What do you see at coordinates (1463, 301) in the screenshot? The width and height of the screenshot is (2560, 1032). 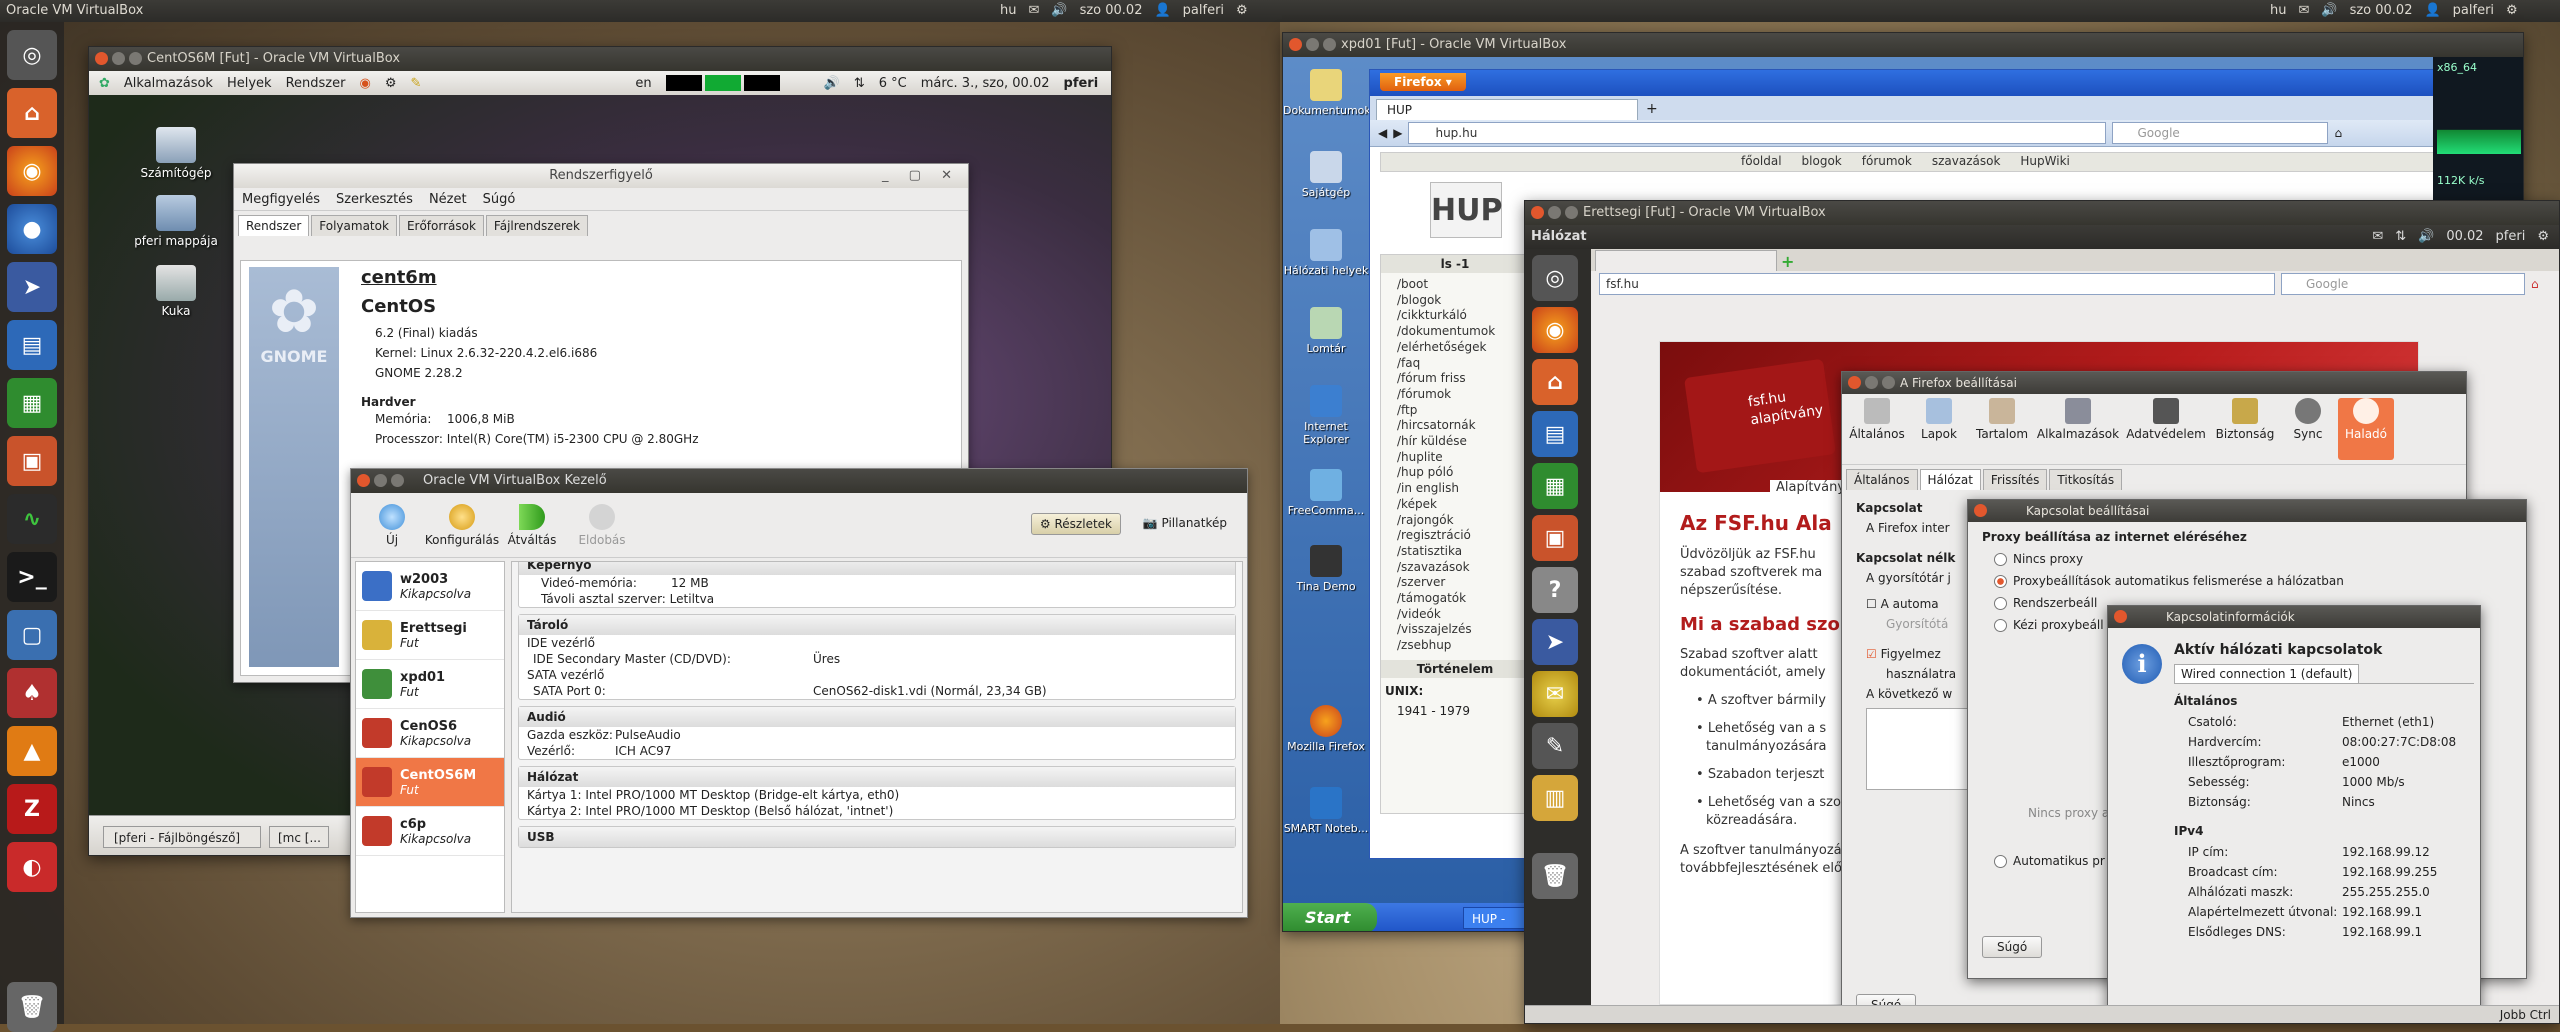 I see `ls-link: /blogok` at bounding box center [1463, 301].